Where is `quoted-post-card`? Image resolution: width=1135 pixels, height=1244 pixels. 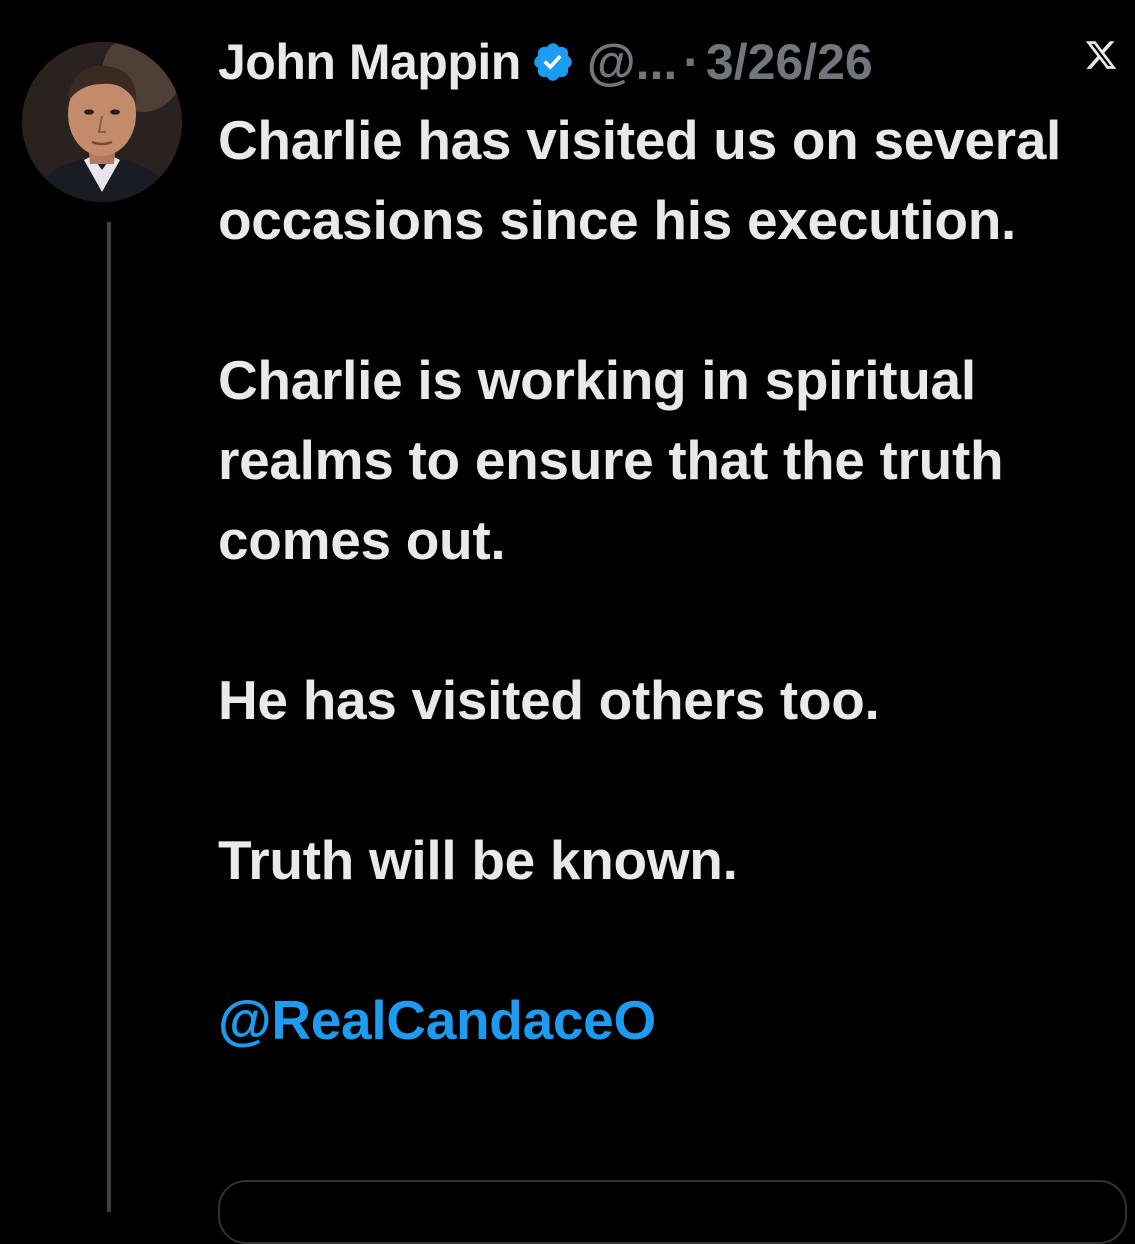 quoted-post-card is located at coordinates (672, 1212).